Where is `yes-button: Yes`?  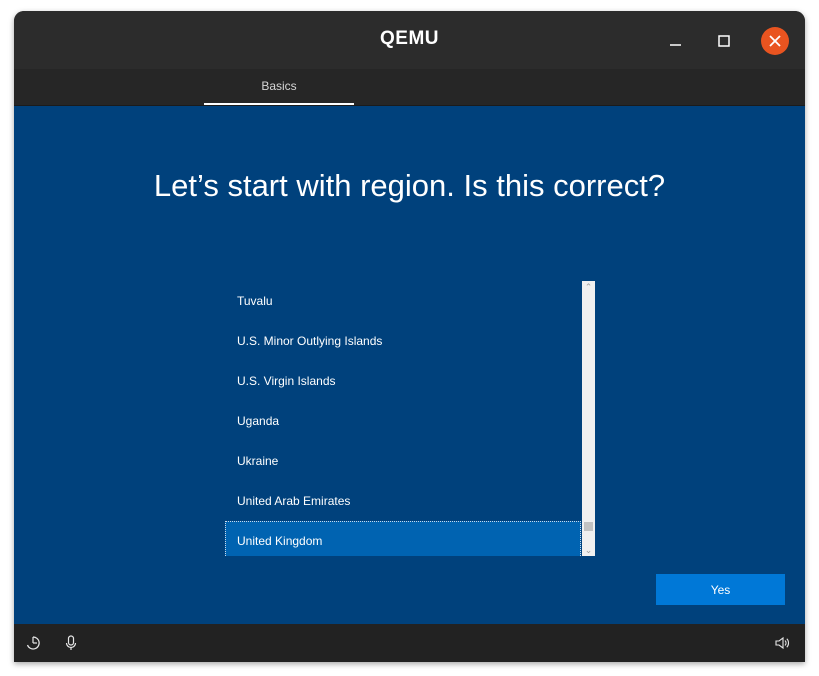 yes-button: Yes is located at coordinates (720, 589).